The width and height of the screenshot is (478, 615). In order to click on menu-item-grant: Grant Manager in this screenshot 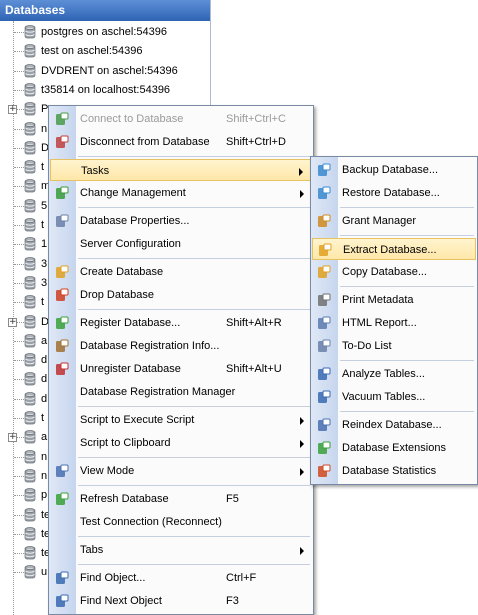, I will do `click(394, 221)`.